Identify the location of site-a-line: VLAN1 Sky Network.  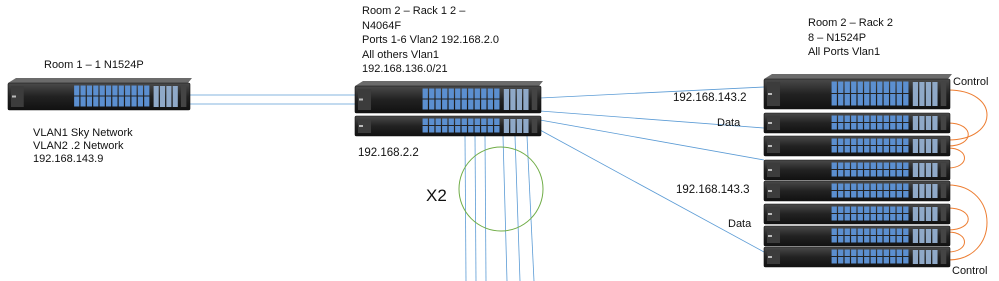
(83, 133).